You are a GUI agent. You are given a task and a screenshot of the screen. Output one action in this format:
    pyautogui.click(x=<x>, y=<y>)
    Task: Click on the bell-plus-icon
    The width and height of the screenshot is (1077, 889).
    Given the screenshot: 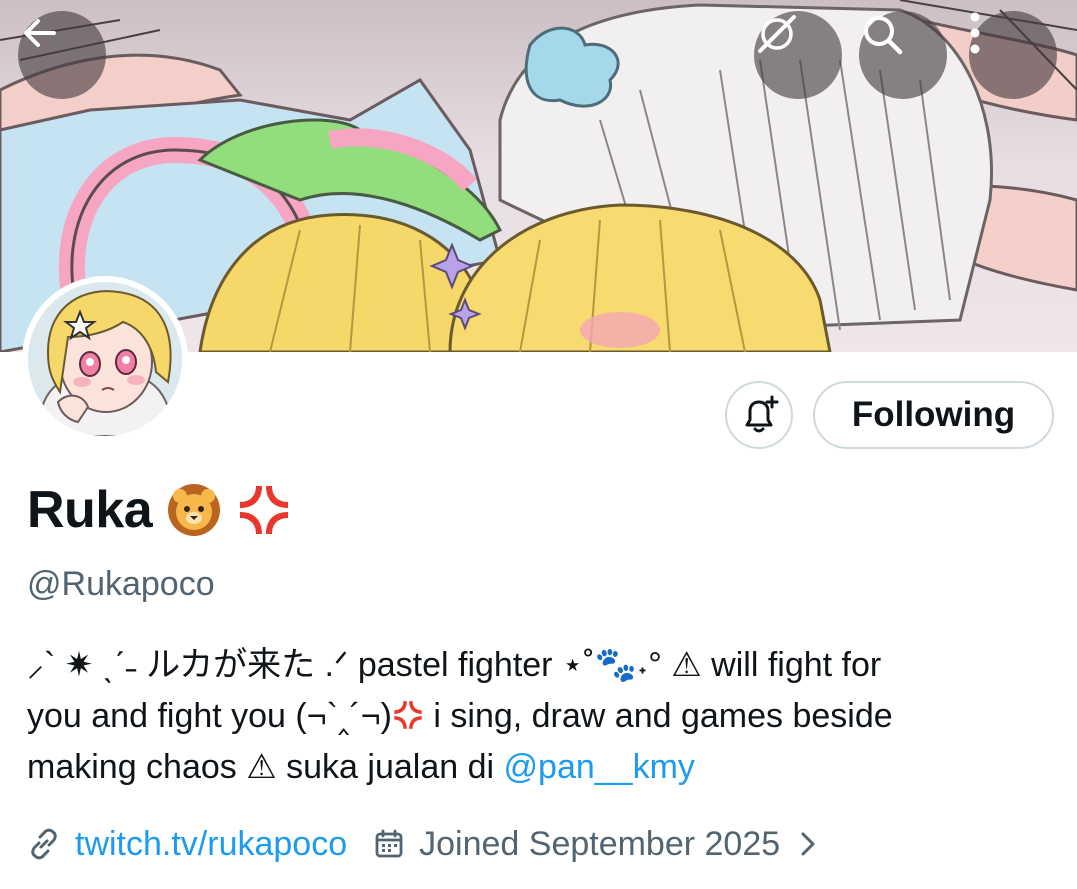 What is the action you would take?
    pyautogui.click(x=762, y=414)
    